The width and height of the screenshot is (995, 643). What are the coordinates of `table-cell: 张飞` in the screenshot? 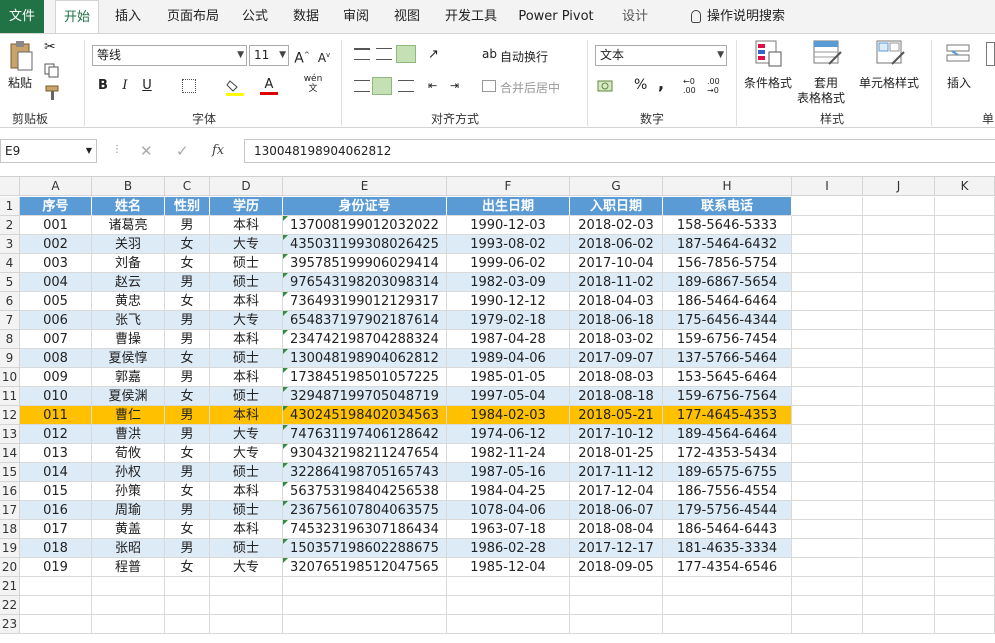 It's located at (128, 320).